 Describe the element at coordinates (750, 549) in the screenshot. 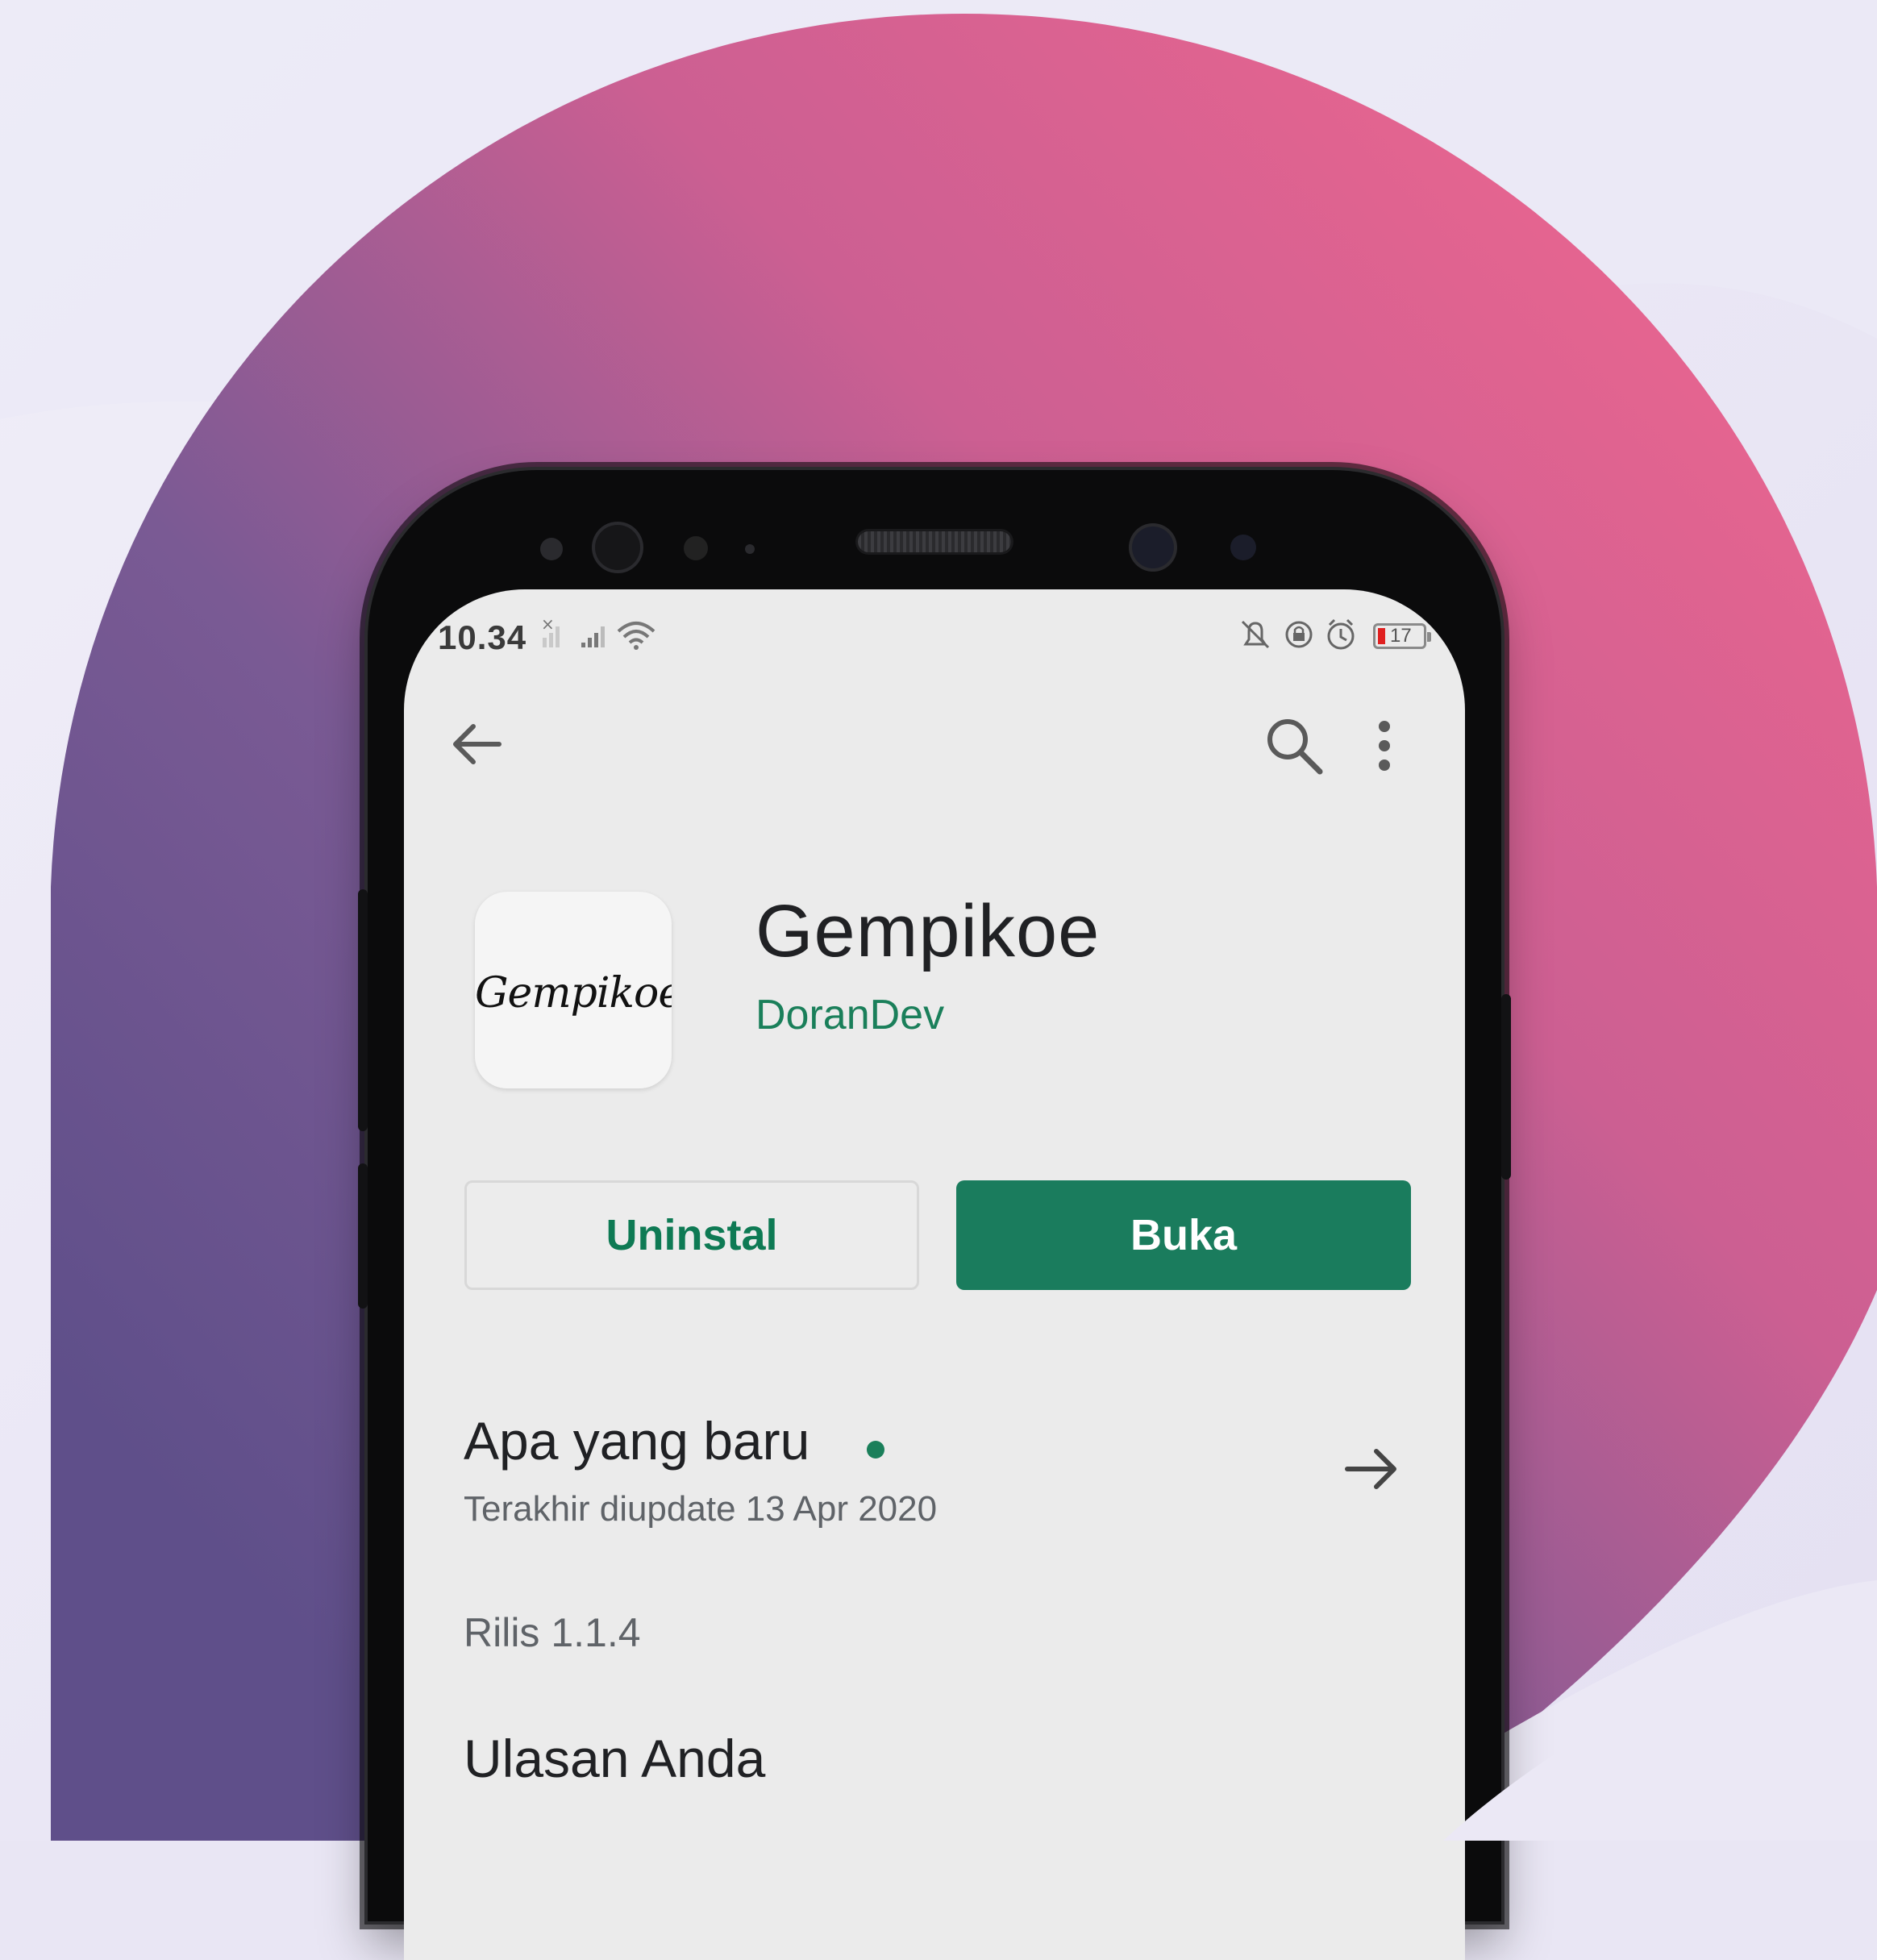

I see `led-dot` at that location.